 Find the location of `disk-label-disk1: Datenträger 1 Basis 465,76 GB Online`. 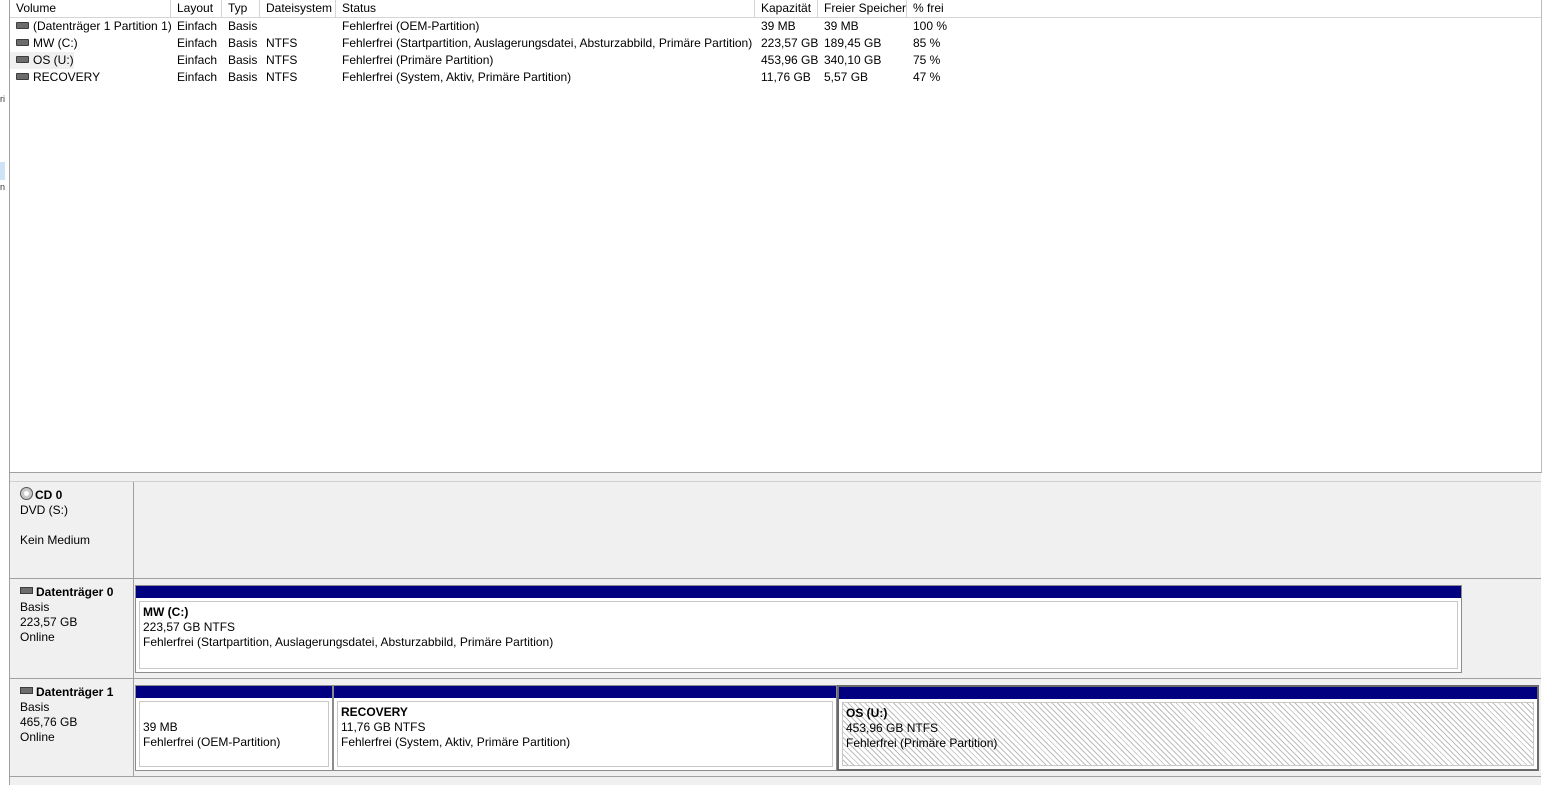

disk-label-disk1: Datenträger 1 Basis 465,76 GB Online is located at coordinates (72, 727).